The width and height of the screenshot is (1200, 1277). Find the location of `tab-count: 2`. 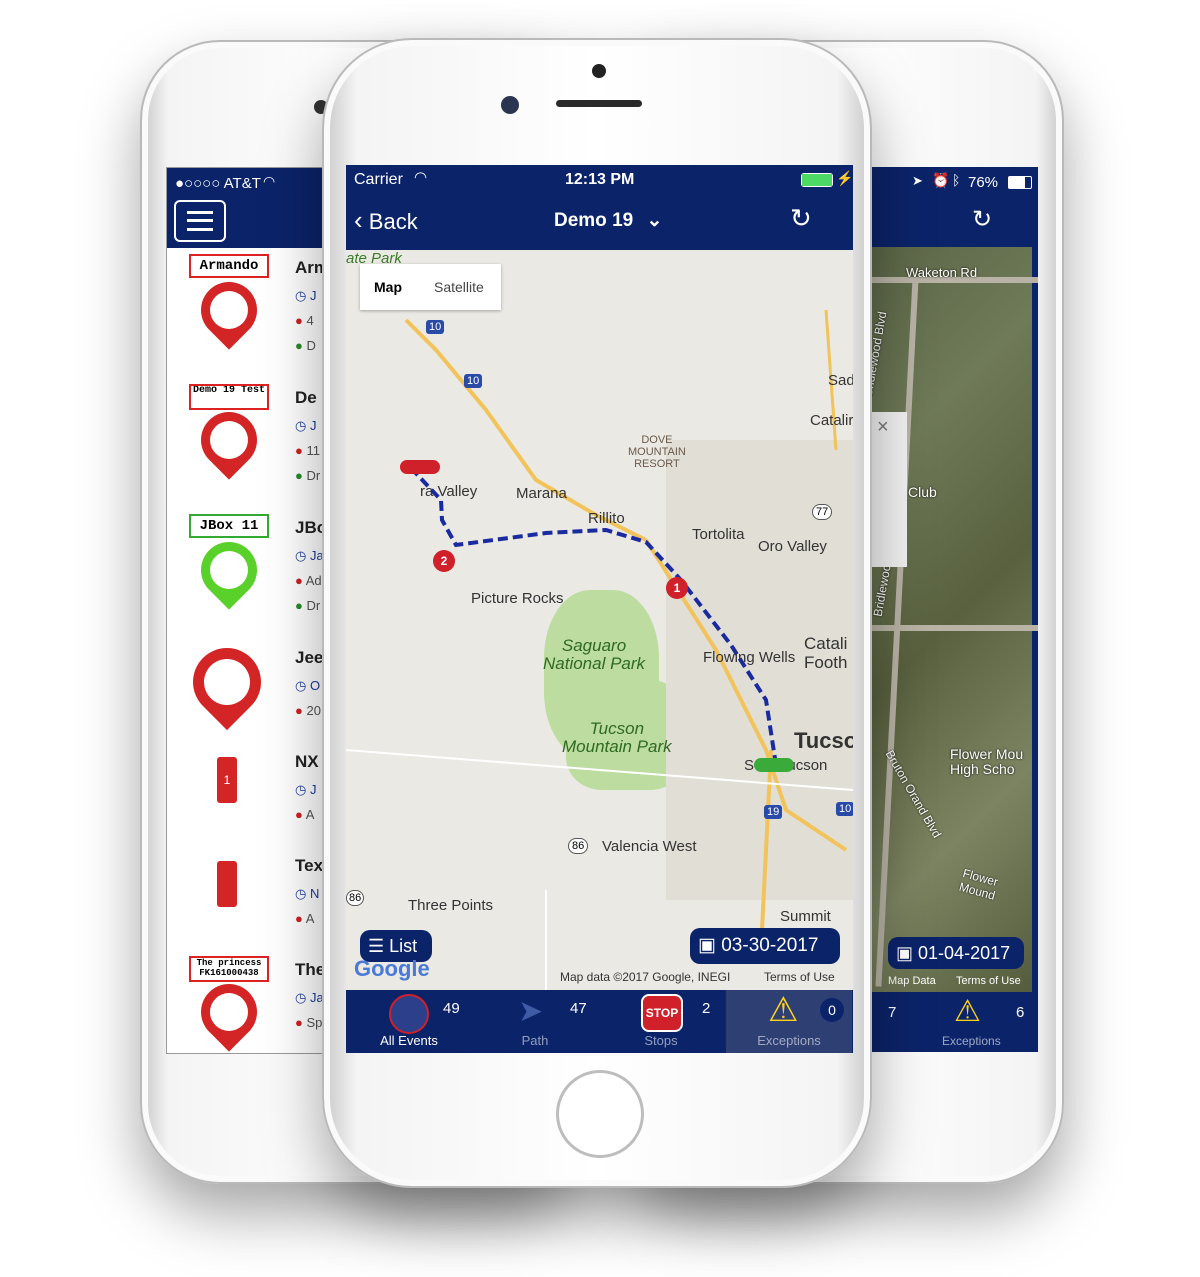

tab-count: 2 is located at coordinates (706, 1008).